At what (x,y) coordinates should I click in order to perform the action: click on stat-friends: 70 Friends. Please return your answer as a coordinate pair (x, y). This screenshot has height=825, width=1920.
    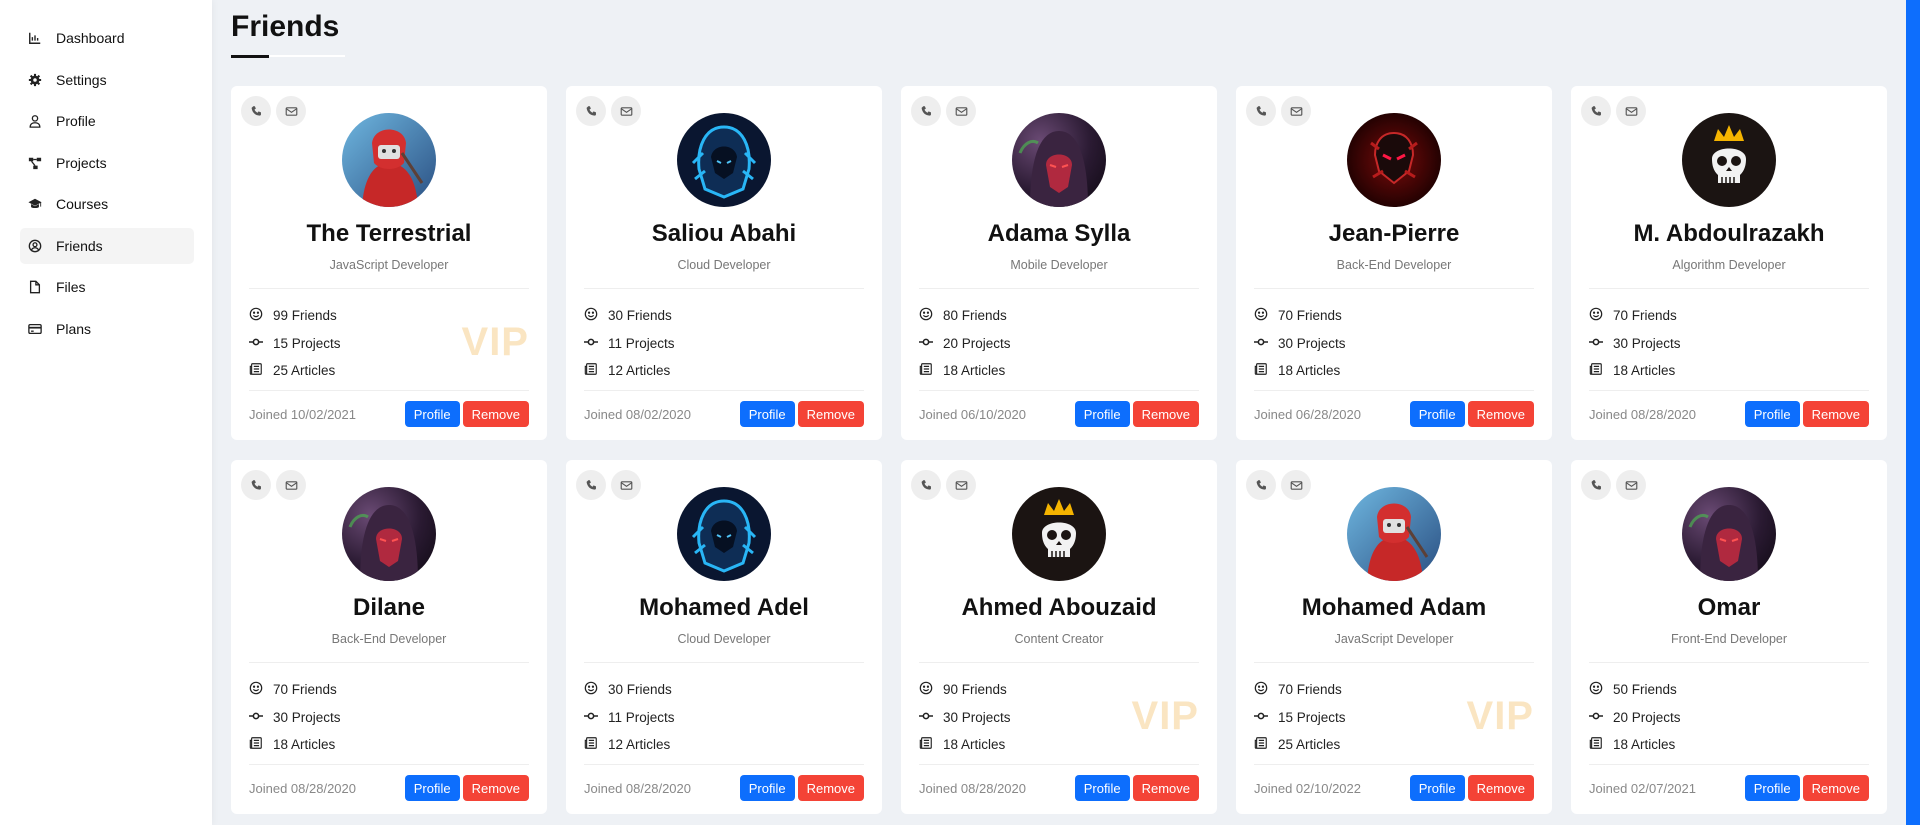
    Looking at the image, I should click on (1635, 316).